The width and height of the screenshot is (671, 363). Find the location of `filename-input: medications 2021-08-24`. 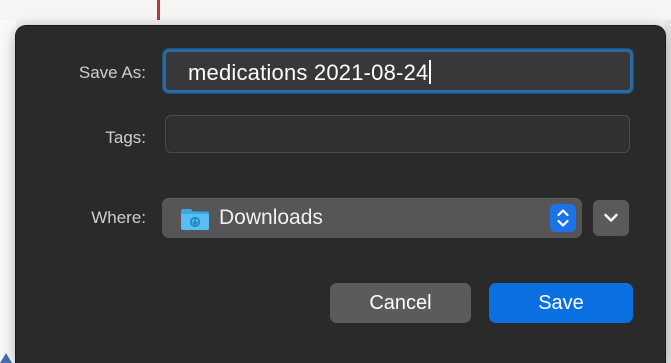

filename-input: medications 2021-08-24 is located at coordinates (398, 71).